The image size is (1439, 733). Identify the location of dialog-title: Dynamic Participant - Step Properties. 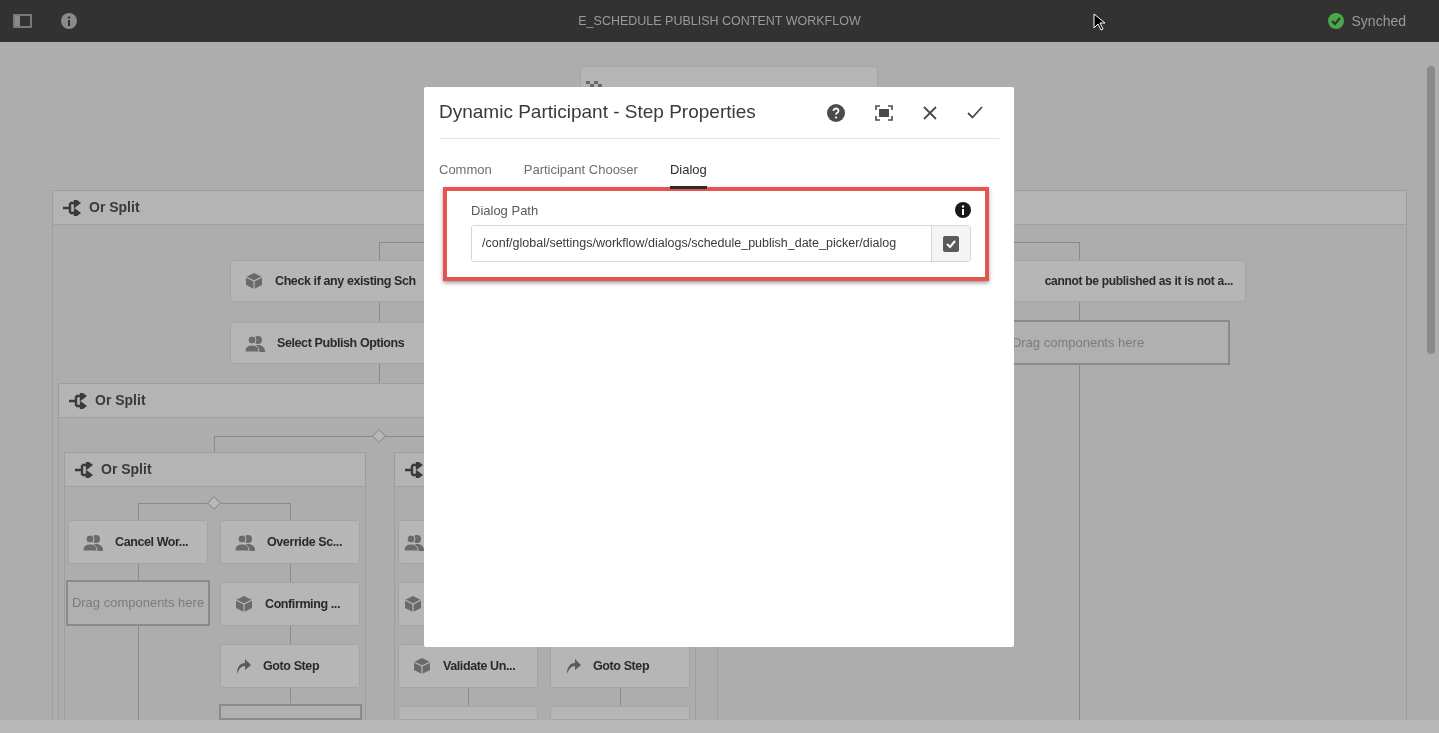
(597, 112).